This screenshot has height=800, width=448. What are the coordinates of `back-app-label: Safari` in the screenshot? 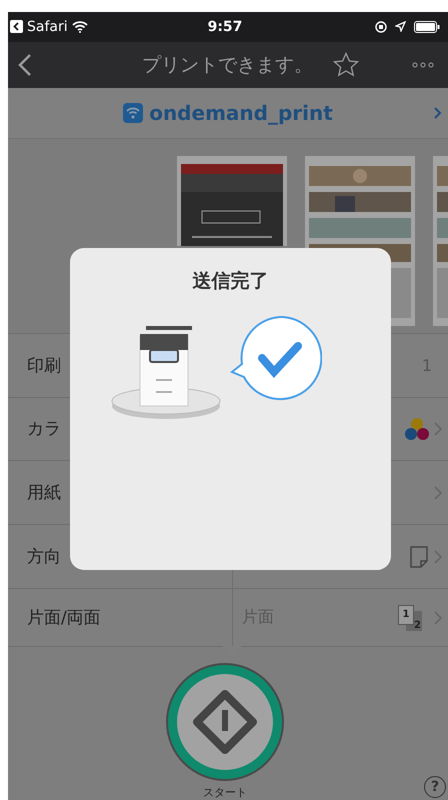 It's located at (47, 26).